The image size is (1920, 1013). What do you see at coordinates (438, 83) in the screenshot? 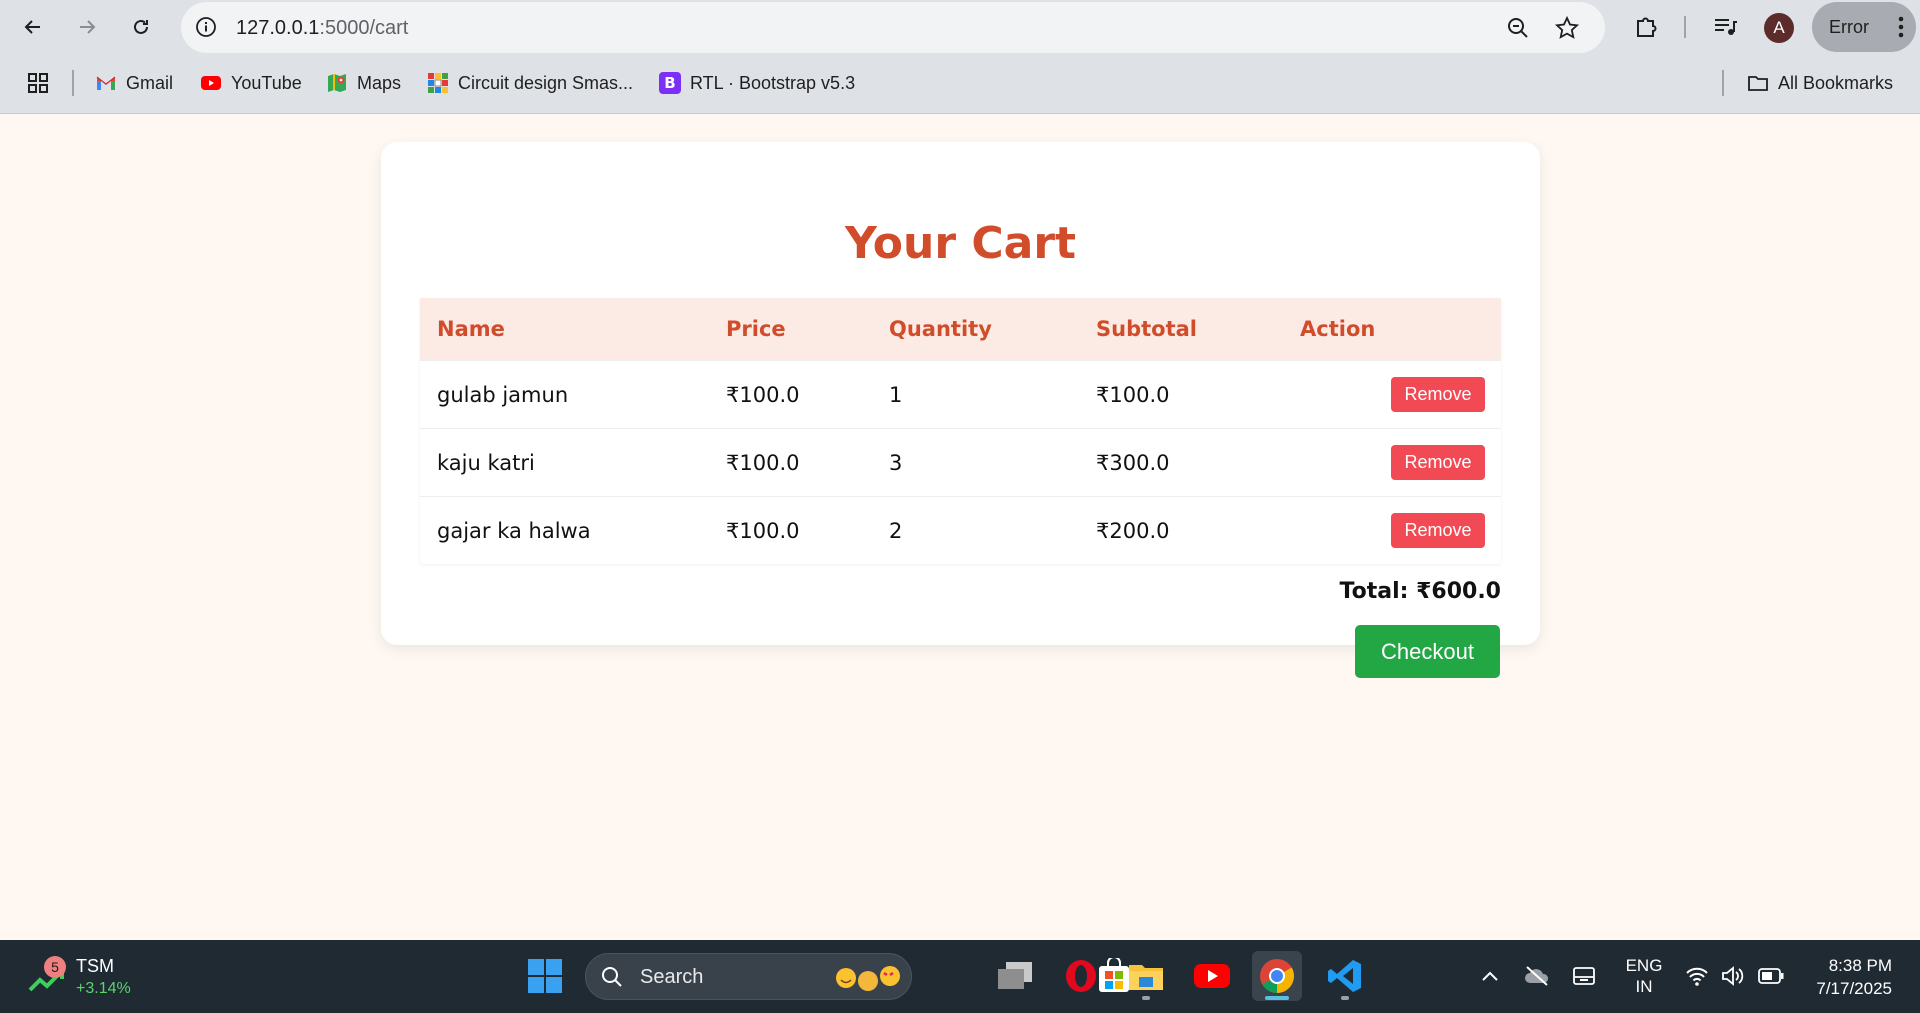
I see `circuit-icon` at bounding box center [438, 83].